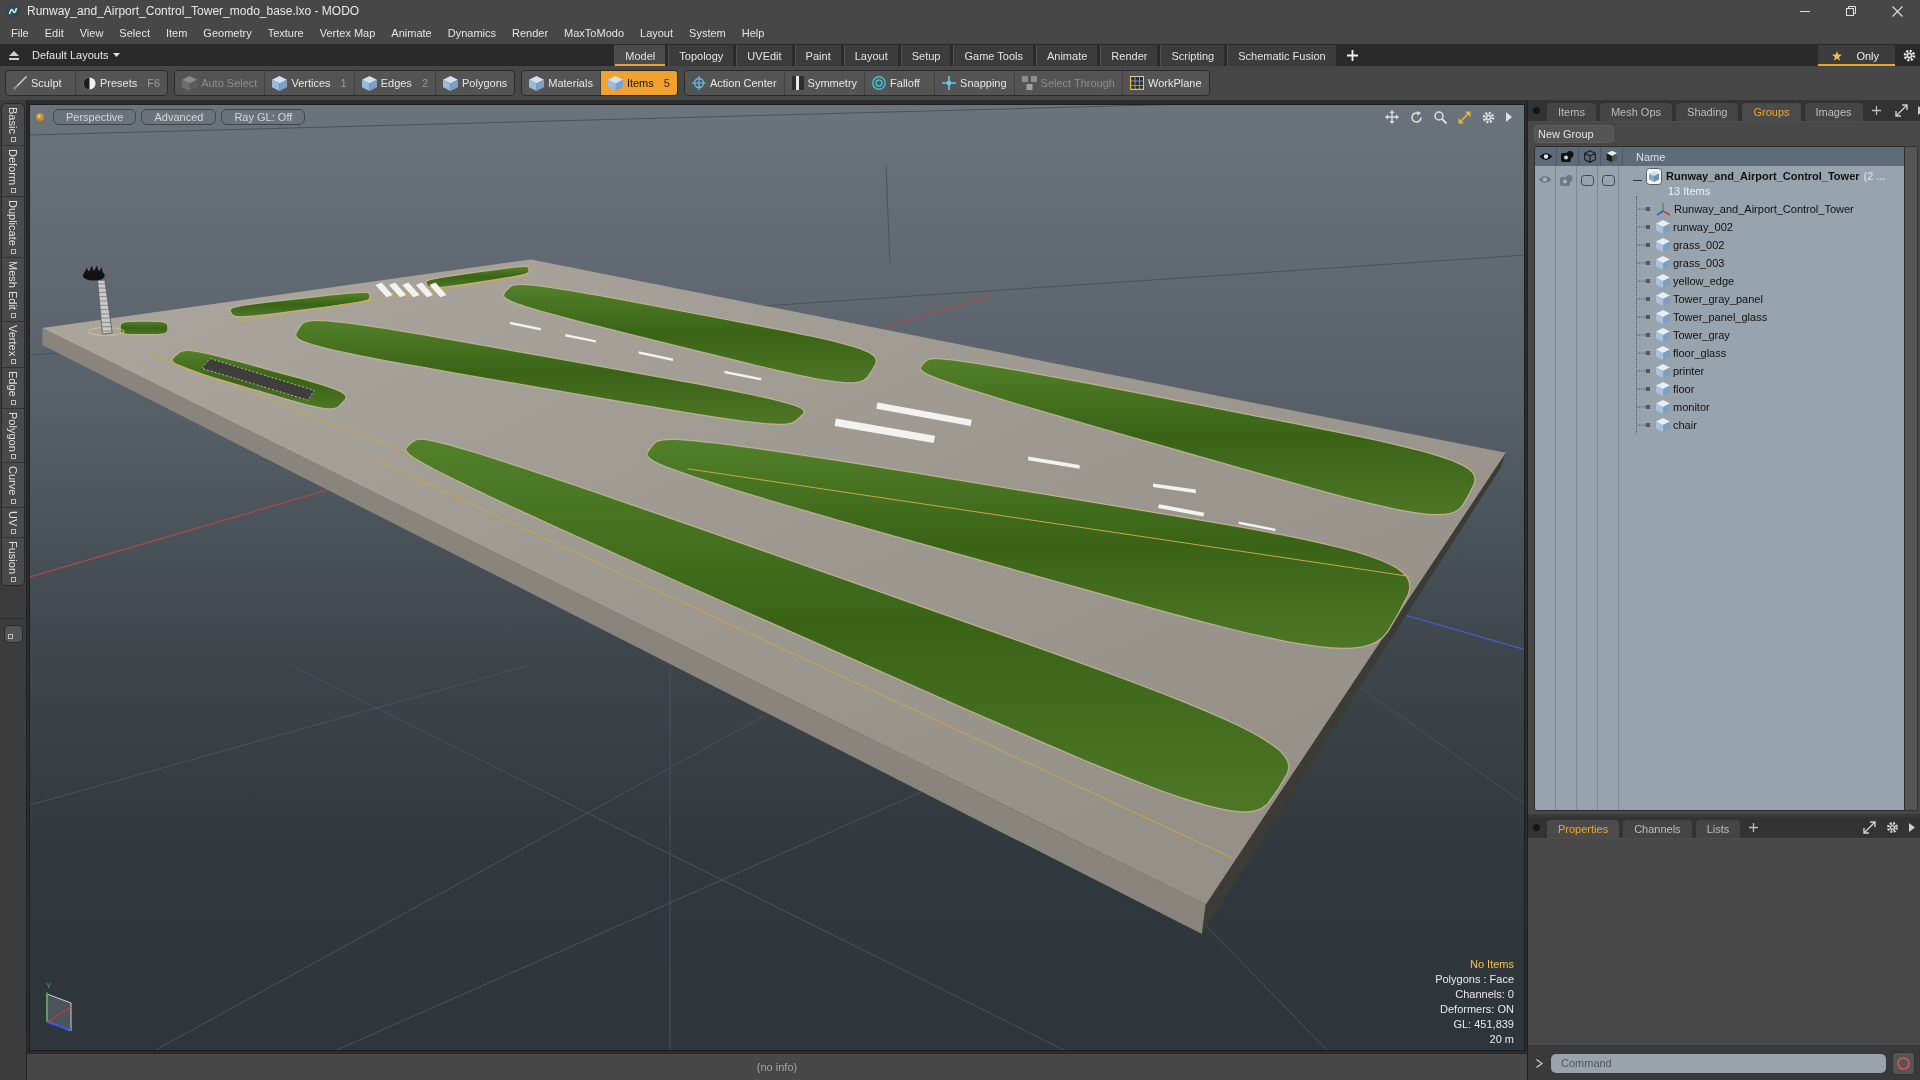  What do you see at coordinates (1281, 55) in the screenshot?
I see `layout-tab: Schematic Fusion` at bounding box center [1281, 55].